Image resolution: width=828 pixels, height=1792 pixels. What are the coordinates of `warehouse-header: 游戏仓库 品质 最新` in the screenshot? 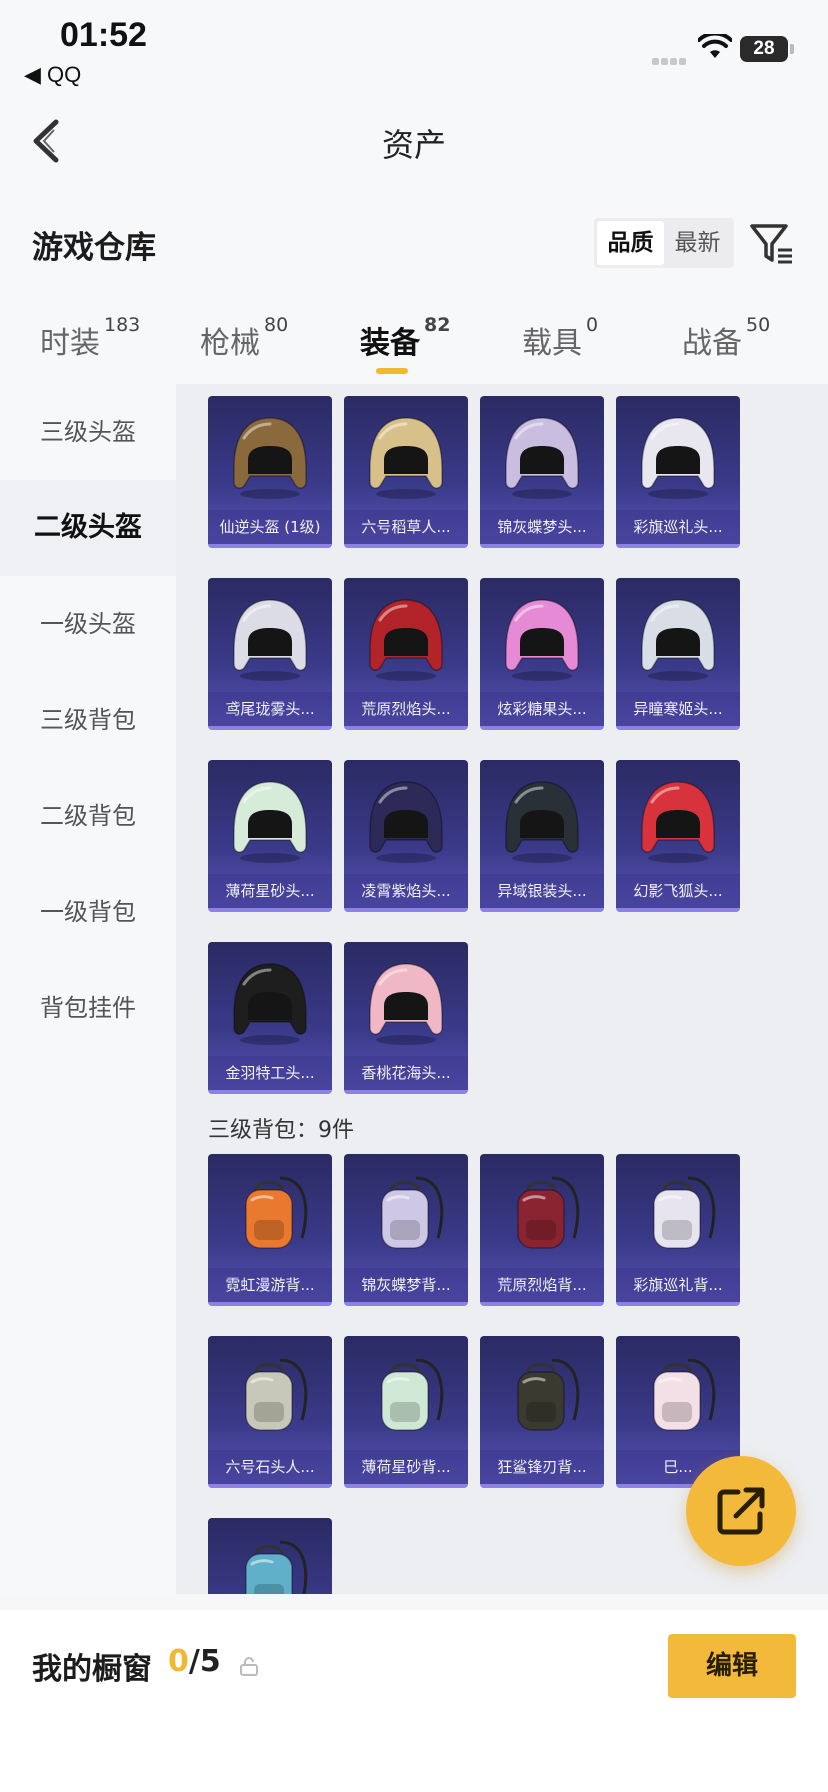 It's located at (414, 241).